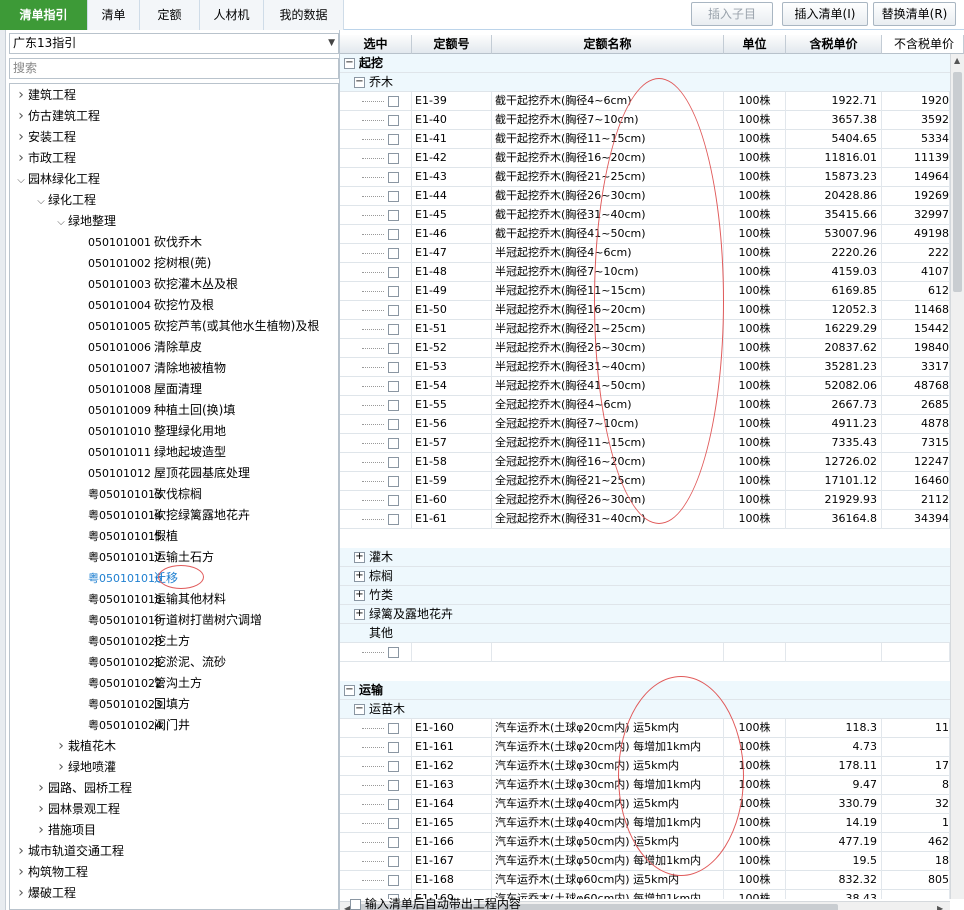  What do you see at coordinates (85, 767) in the screenshot?
I see `tree-node: › 绿地喷灌` at bounding box center [85, 767].